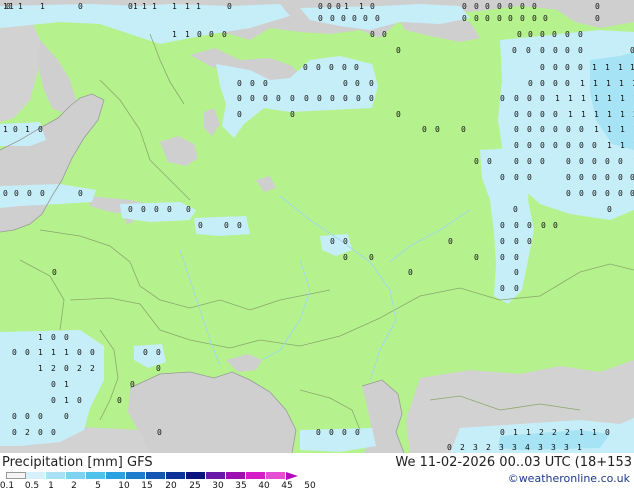 Image resolution: width=634 pixels, height=491 pixels. What do you see at coordinates (140, 462) in the screenshot?
I see `legend-model-text: GFS` at bounding box center [140, 462].